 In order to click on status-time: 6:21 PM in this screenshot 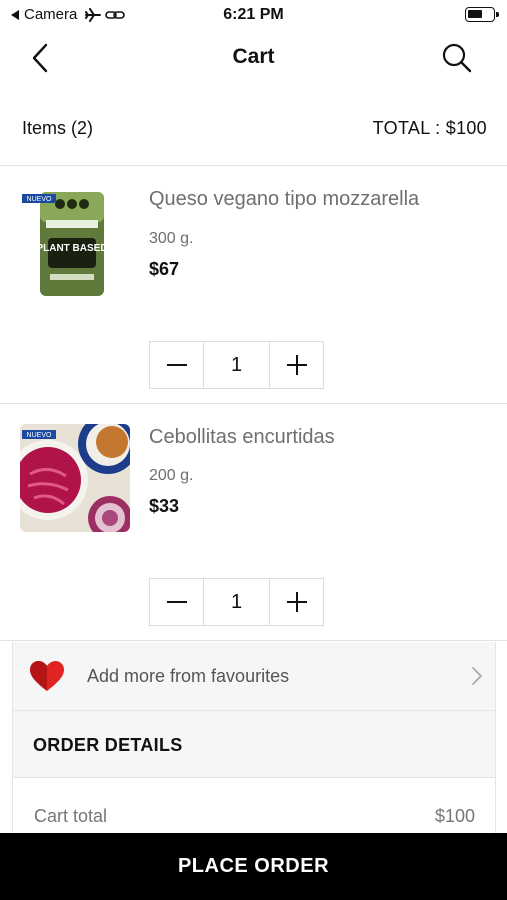, I will do `click(253, 14)`.